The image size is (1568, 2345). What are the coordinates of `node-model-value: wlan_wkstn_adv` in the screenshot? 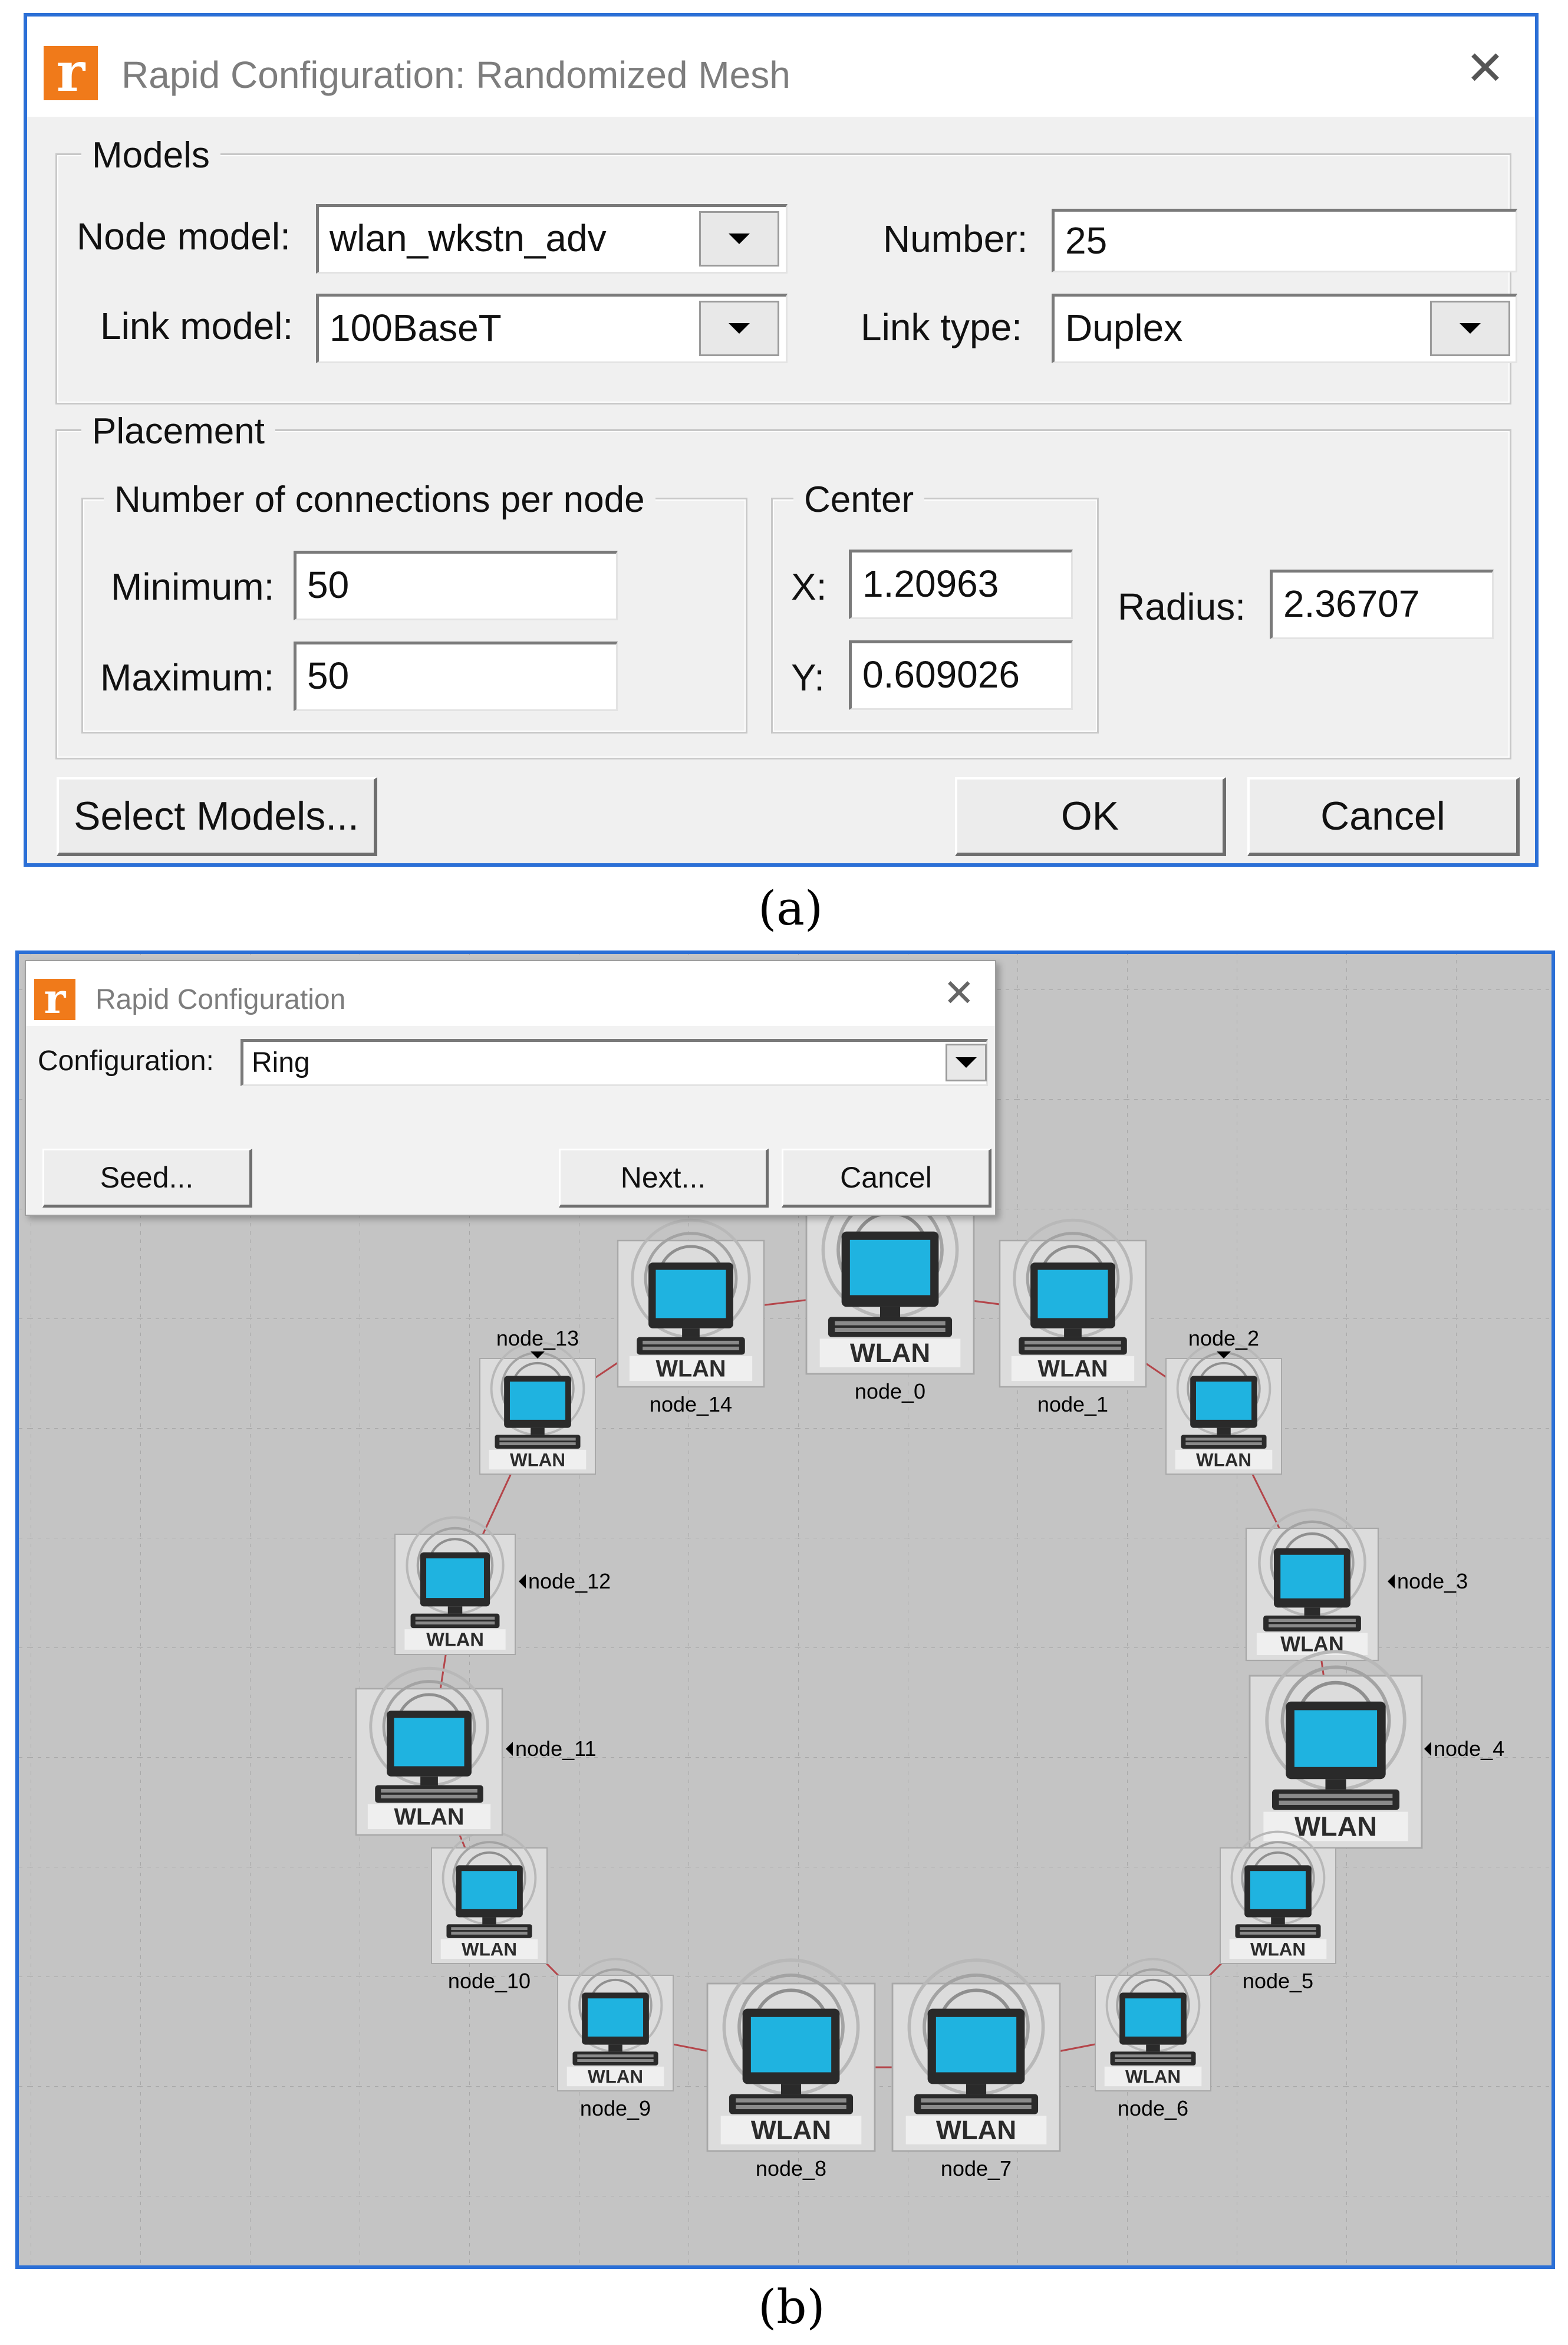 It's located at (468, 238).